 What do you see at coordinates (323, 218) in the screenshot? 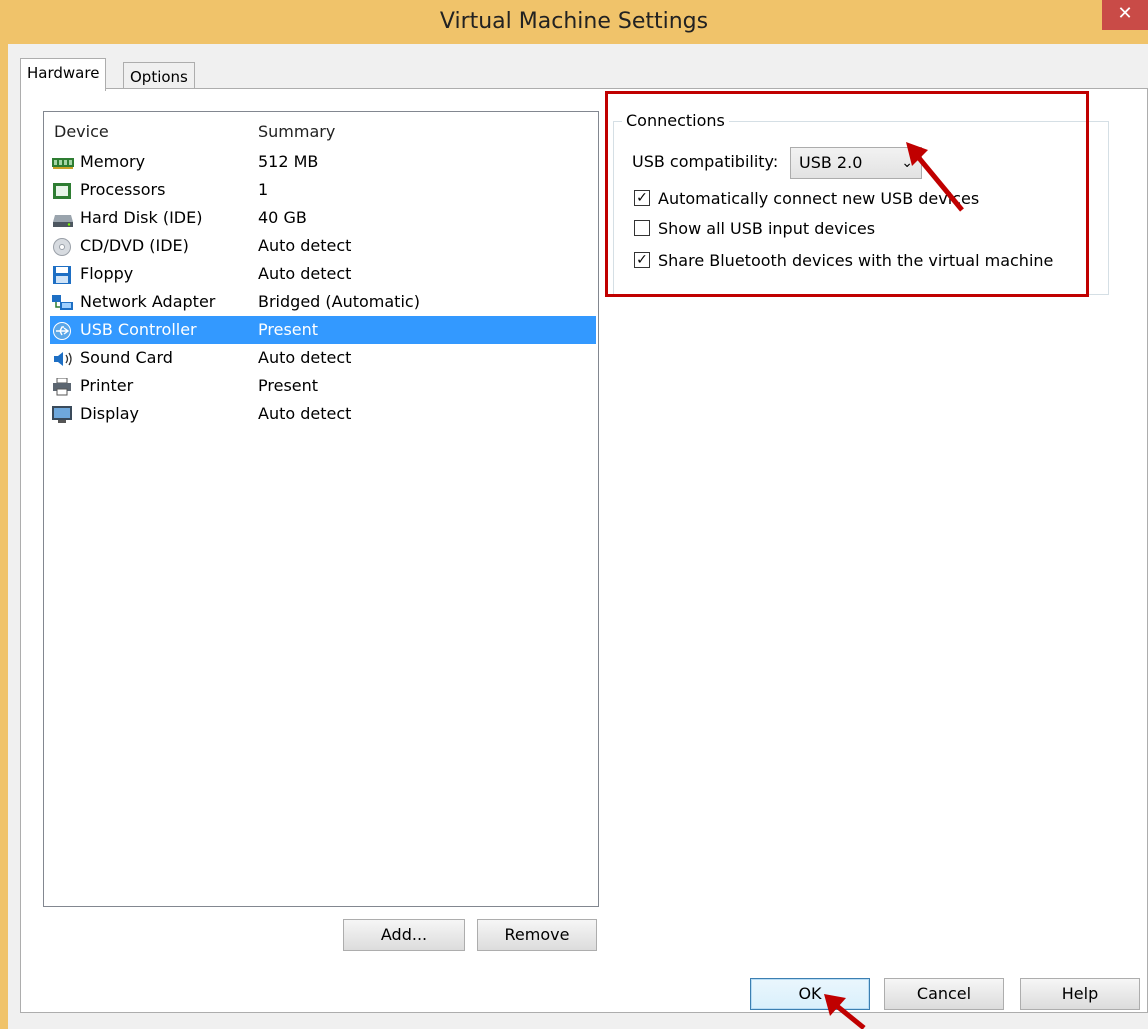
I see `list-item-hard-disk: Hard Disk (IDE) 40 GB` at bounding box center [323, 218].